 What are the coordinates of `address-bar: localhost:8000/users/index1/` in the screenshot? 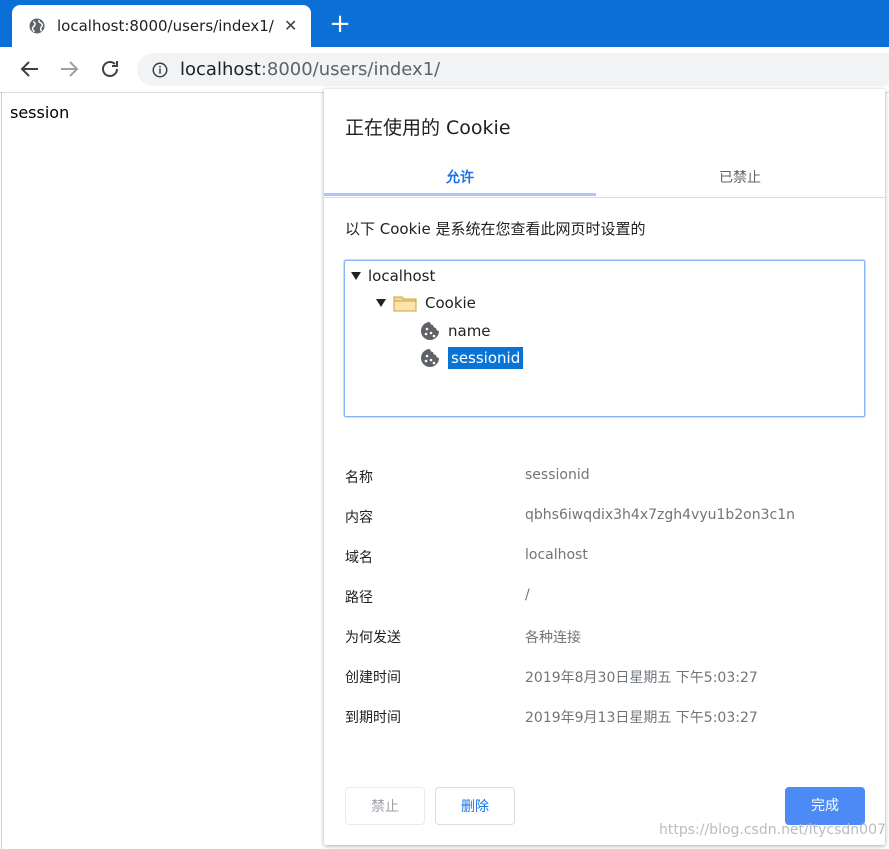 It's located at (513, 69).